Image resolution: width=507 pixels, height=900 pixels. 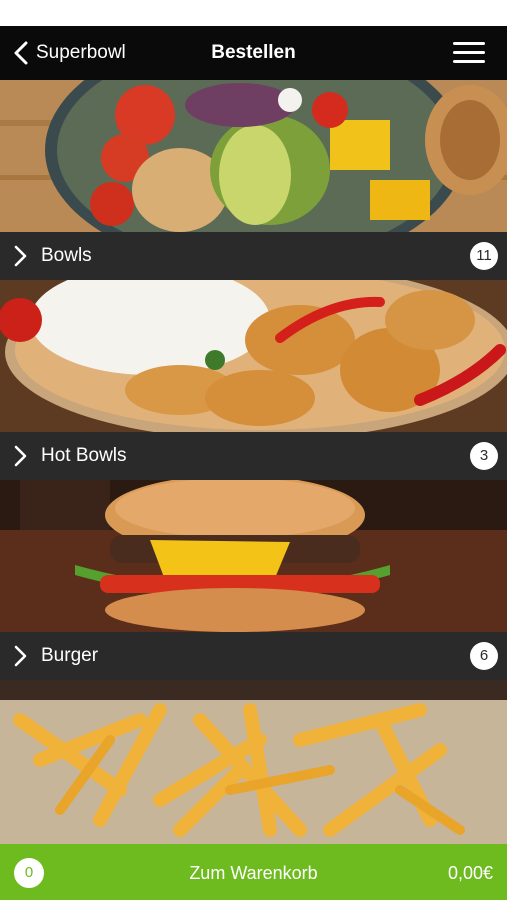 What do you see at coordinates (253, 656) in the screenshot?
I see `category-bar: Burger 6` at bounding box center [253, 656].